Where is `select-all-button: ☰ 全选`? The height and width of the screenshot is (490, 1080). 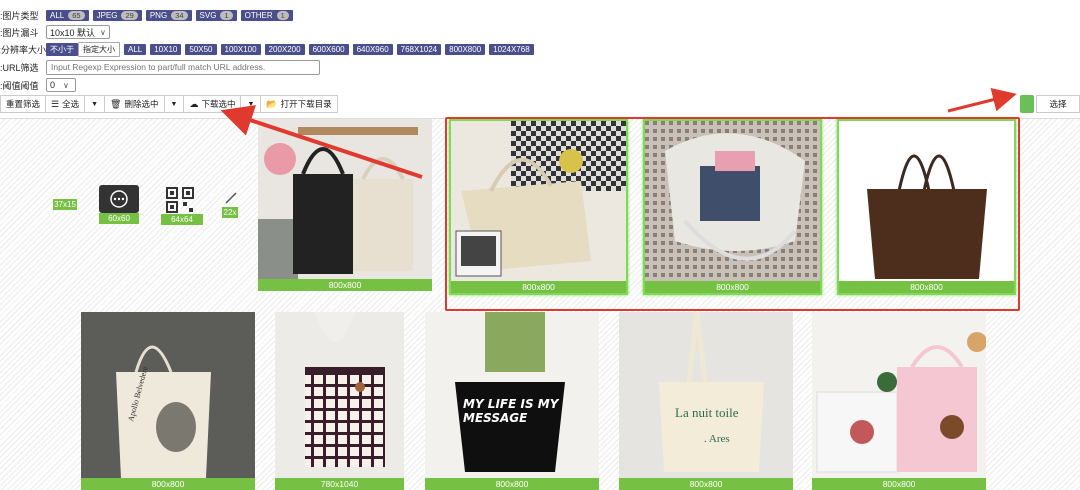
select-all-button: ☰ 全选 is located at coordinates (66, 104).